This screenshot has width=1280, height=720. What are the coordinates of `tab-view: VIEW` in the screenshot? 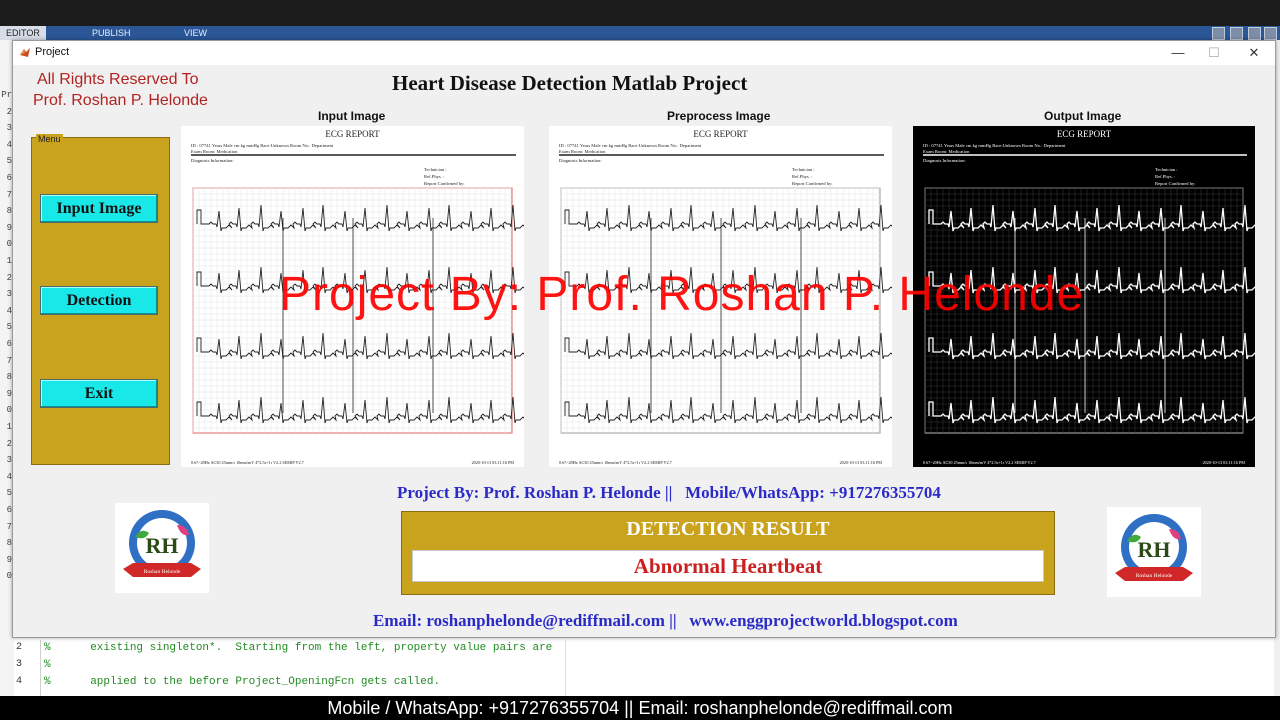 It's located at (195, 33).